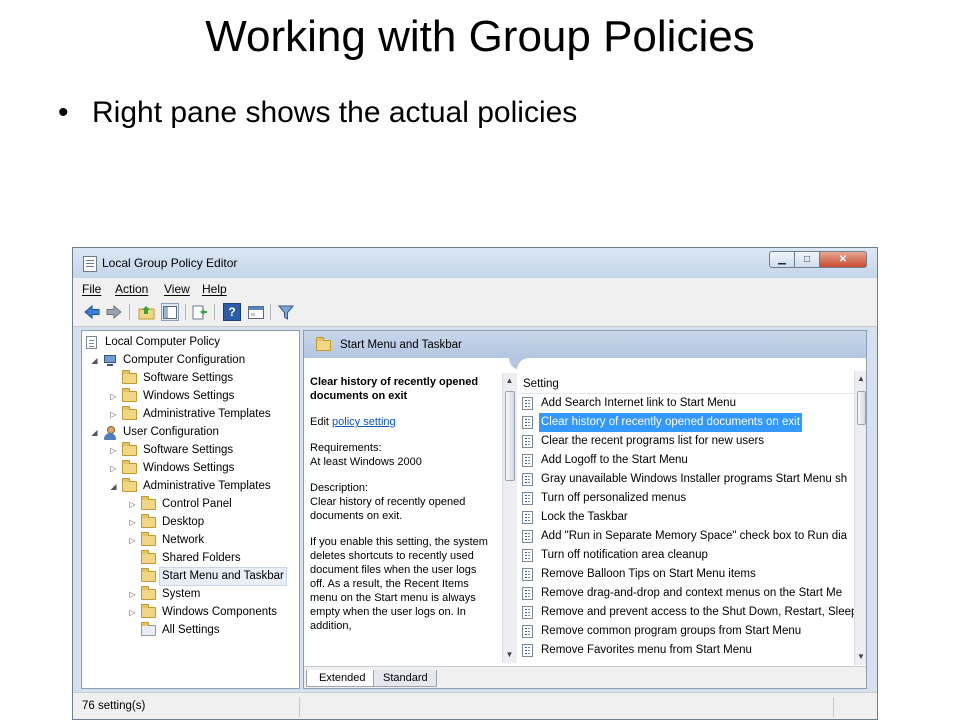 Image resolution: width=960 pixels, height=720 pixels. I want to click on setting-row: Remove Favorites menu from Start Menu, so click(686, 650).